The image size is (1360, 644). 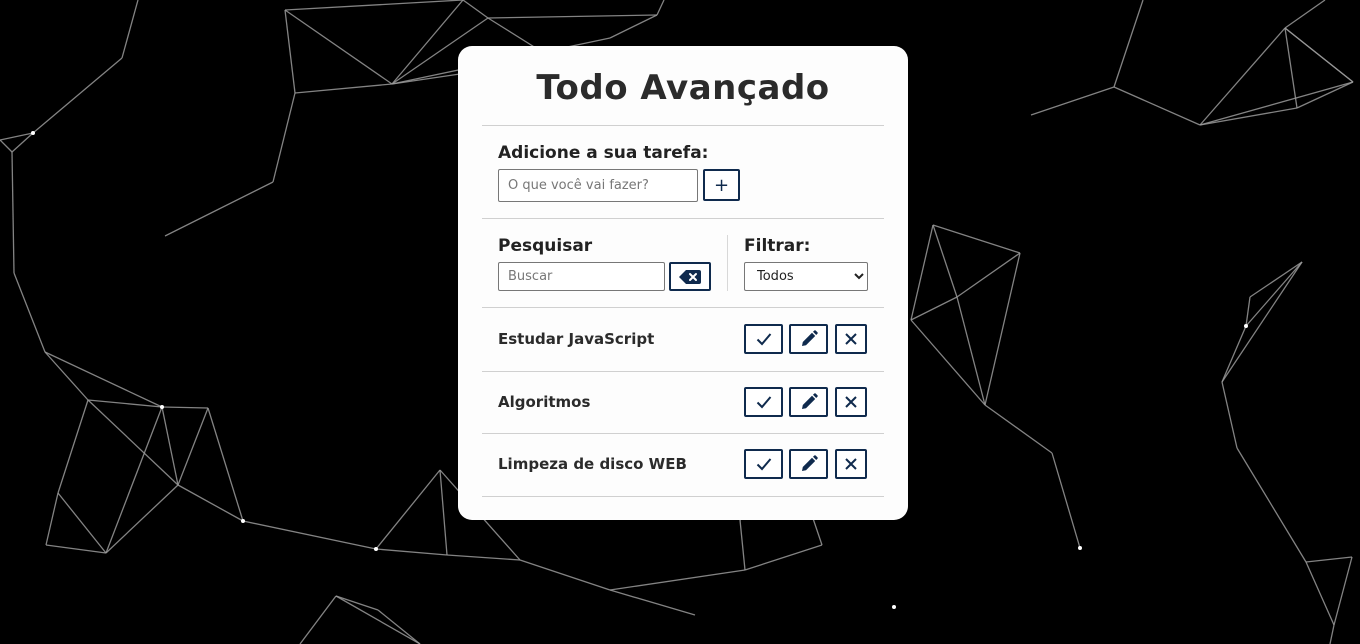 What do you see at coordinates (545, 246) in the screenshot?
I see `search-label: Pesquisar` at bounding box center [545, 246].